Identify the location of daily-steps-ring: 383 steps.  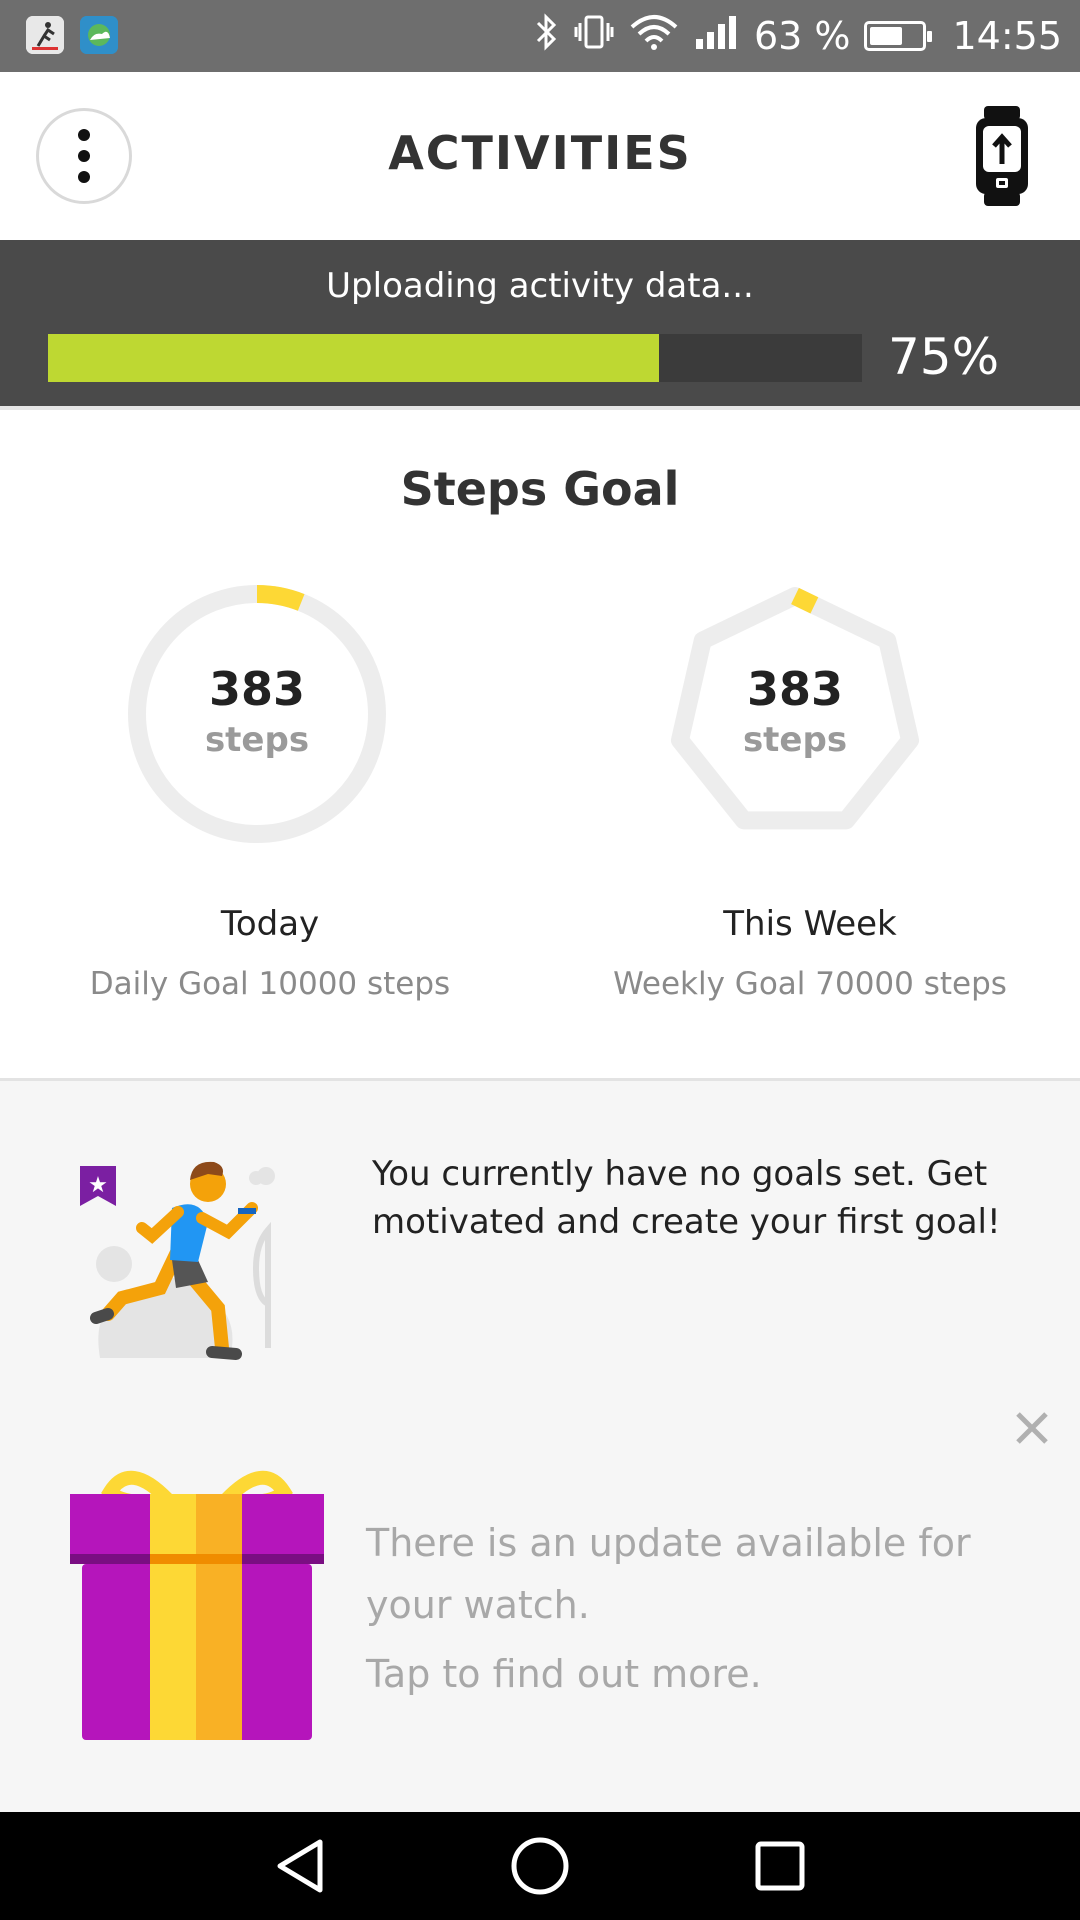
(257, 714).